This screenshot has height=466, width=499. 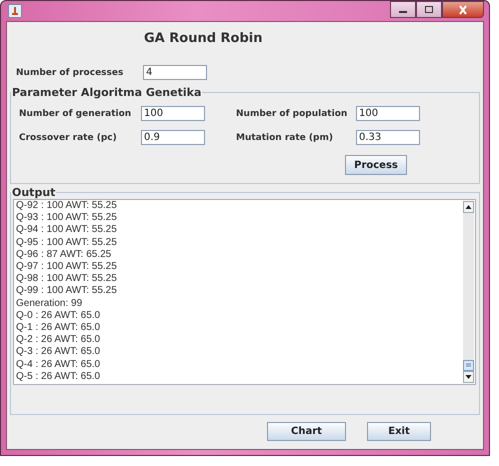 I want to click on field-label: Number of generation, so click(x=75, y=113).